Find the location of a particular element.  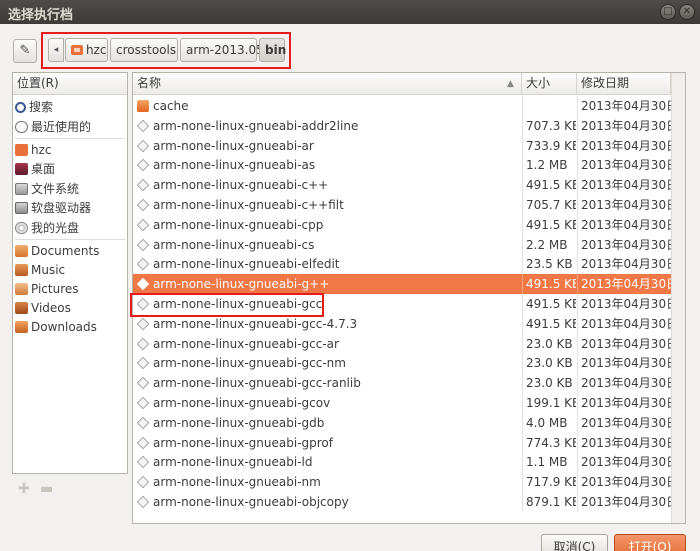

sidebar-item-home: hzc is located at coordinates (33, 150).